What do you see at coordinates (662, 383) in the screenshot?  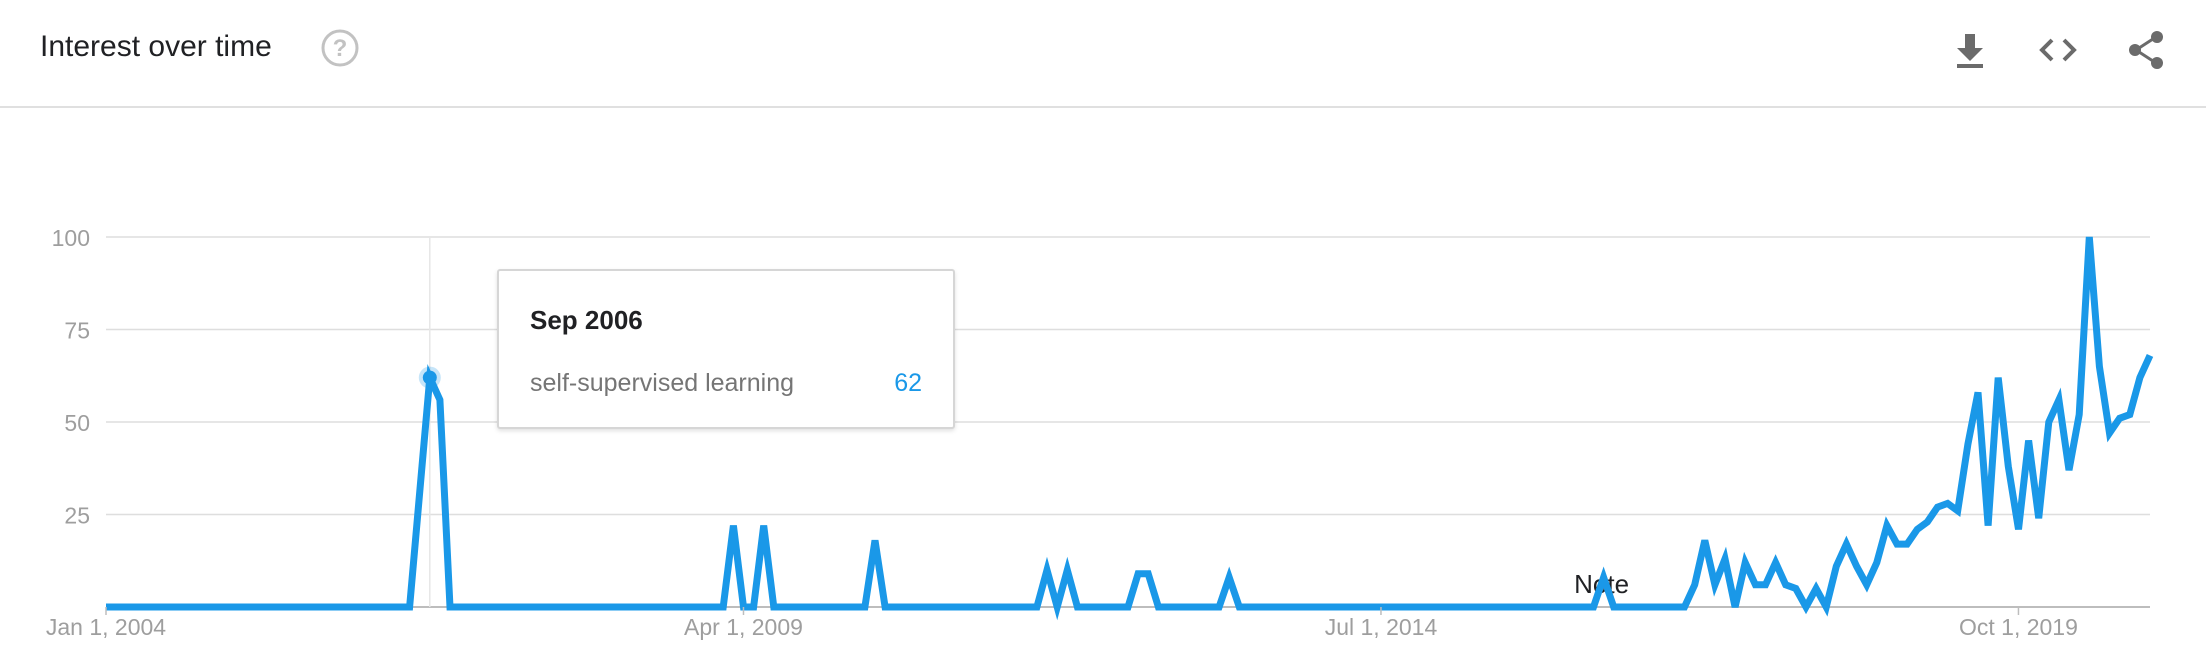 I see `tooltip-term: self-supervised learning` at bounding box center [662, 383].